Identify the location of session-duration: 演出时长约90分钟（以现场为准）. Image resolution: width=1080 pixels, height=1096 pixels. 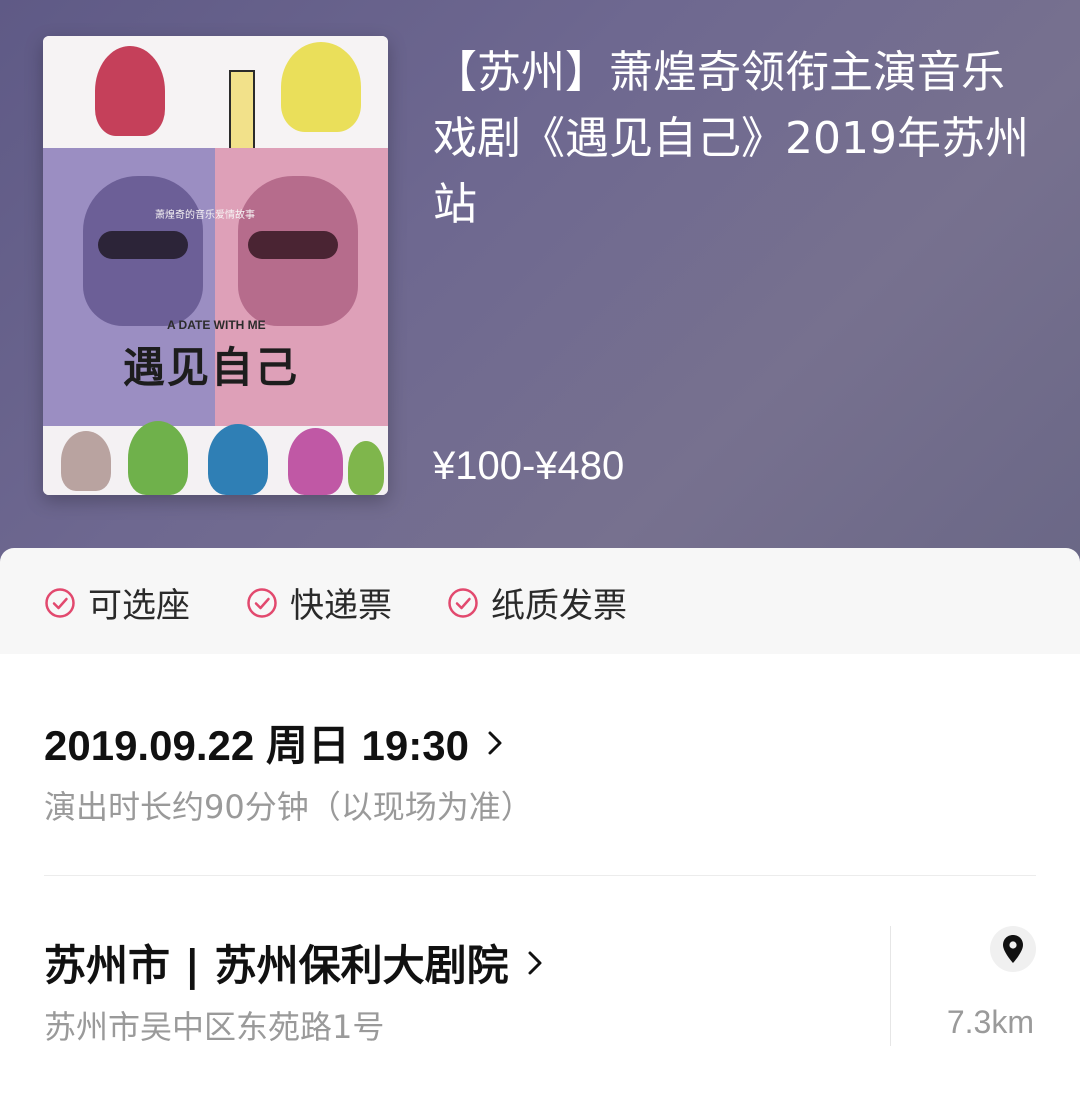
(288, 807).